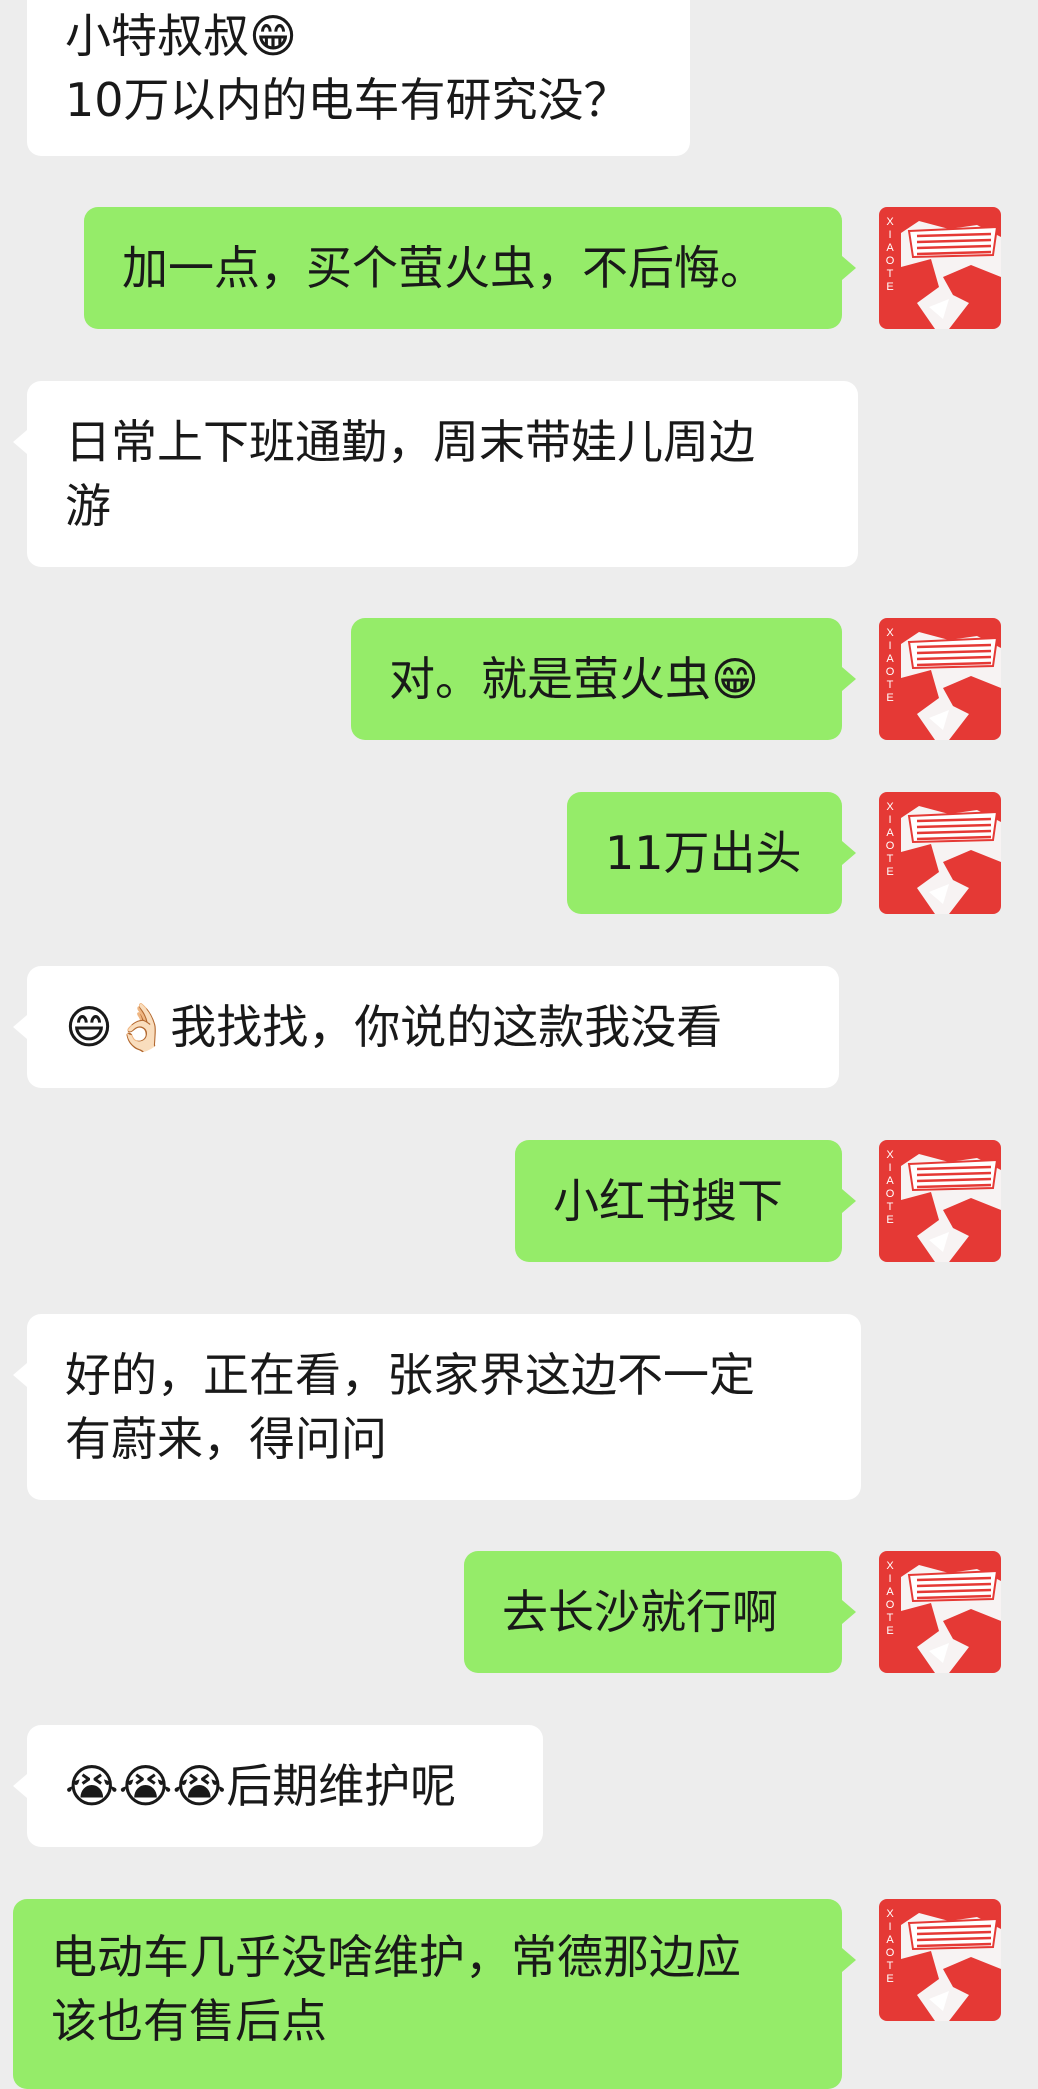 This screenshot has width=1038, height=2089. Describe the element at coordinates (410, 474) in the screenshot. I see `message-text: 日常上下班通勤，周末带娃儿周边 游` at that location.